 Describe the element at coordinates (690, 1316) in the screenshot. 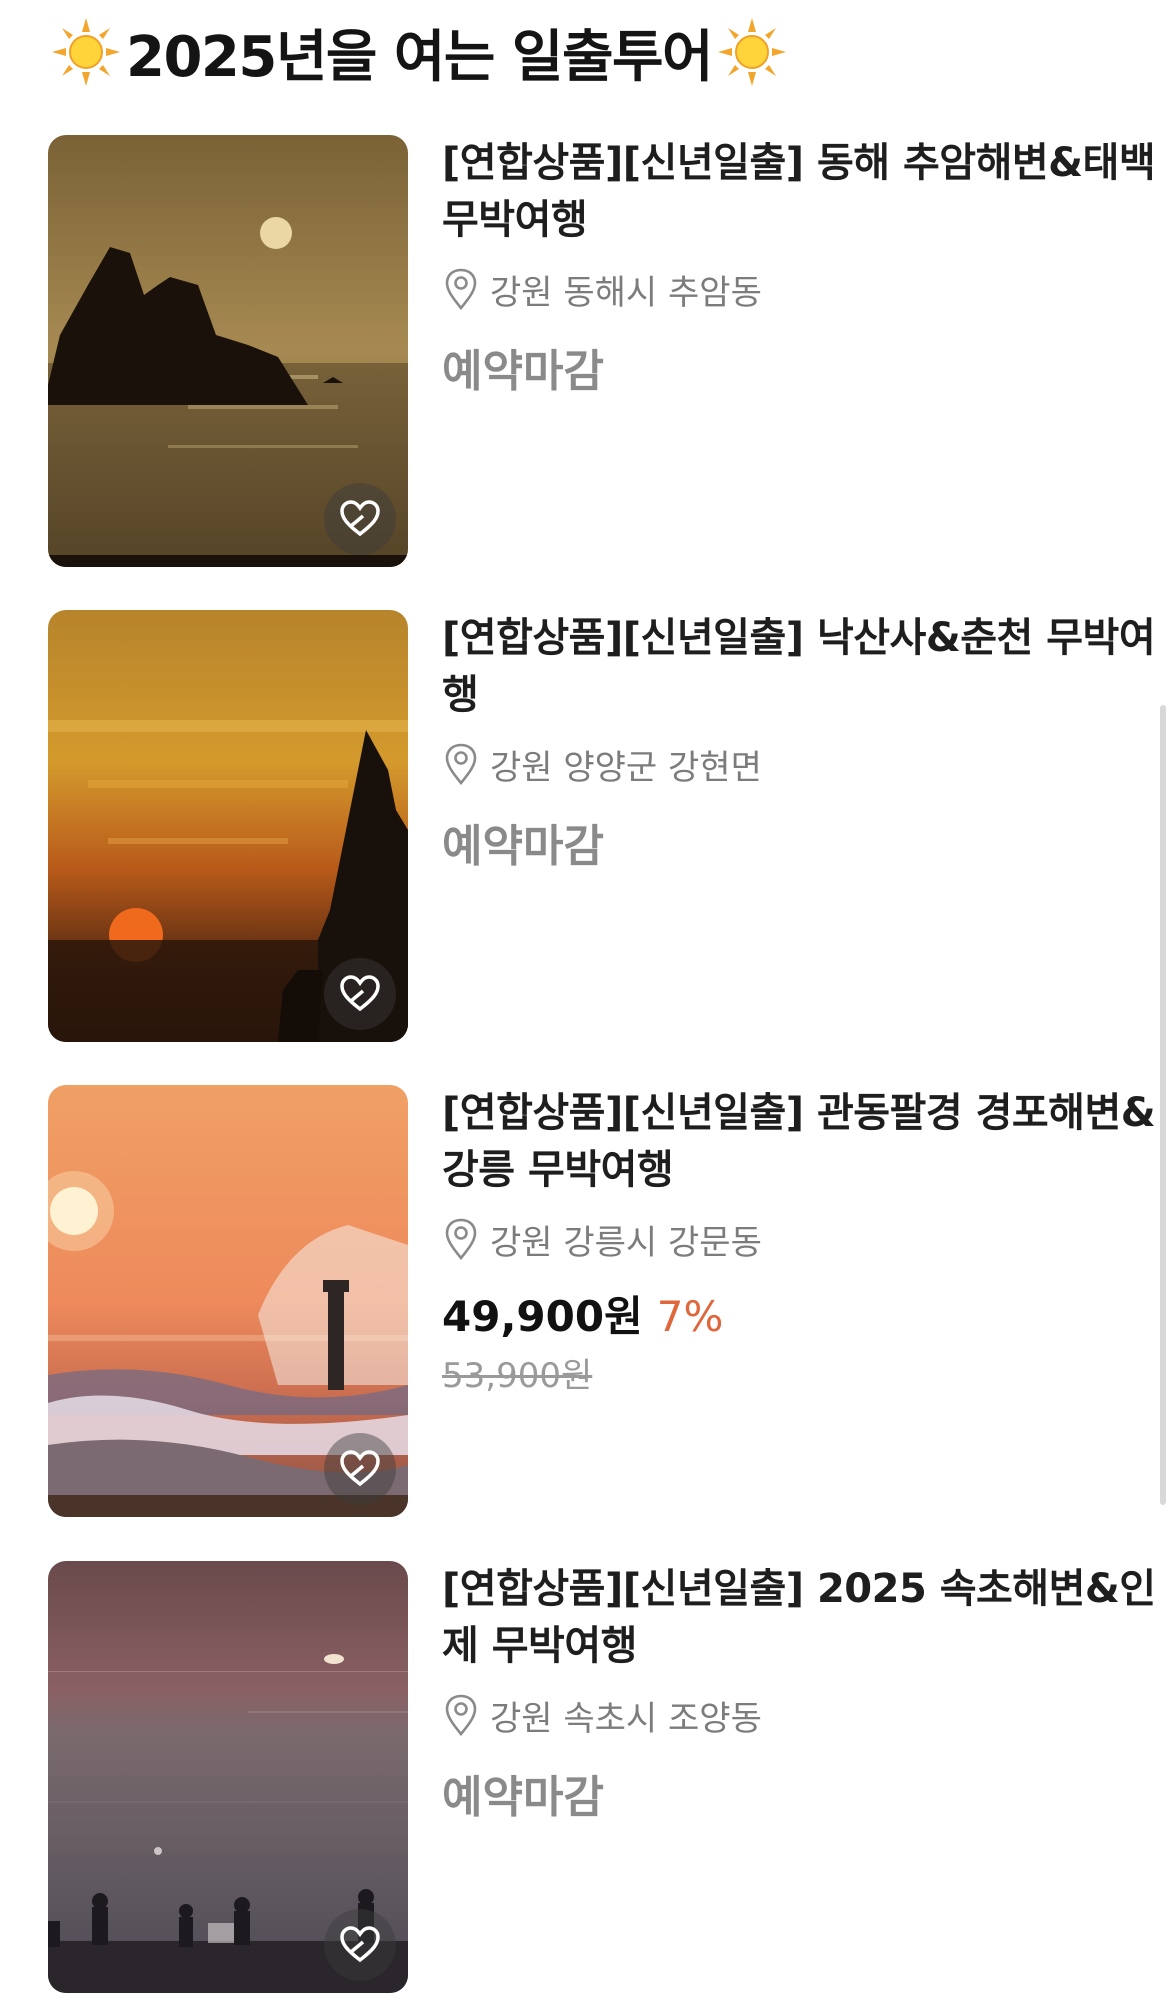

I see `discount-rate: 7%` at that location.